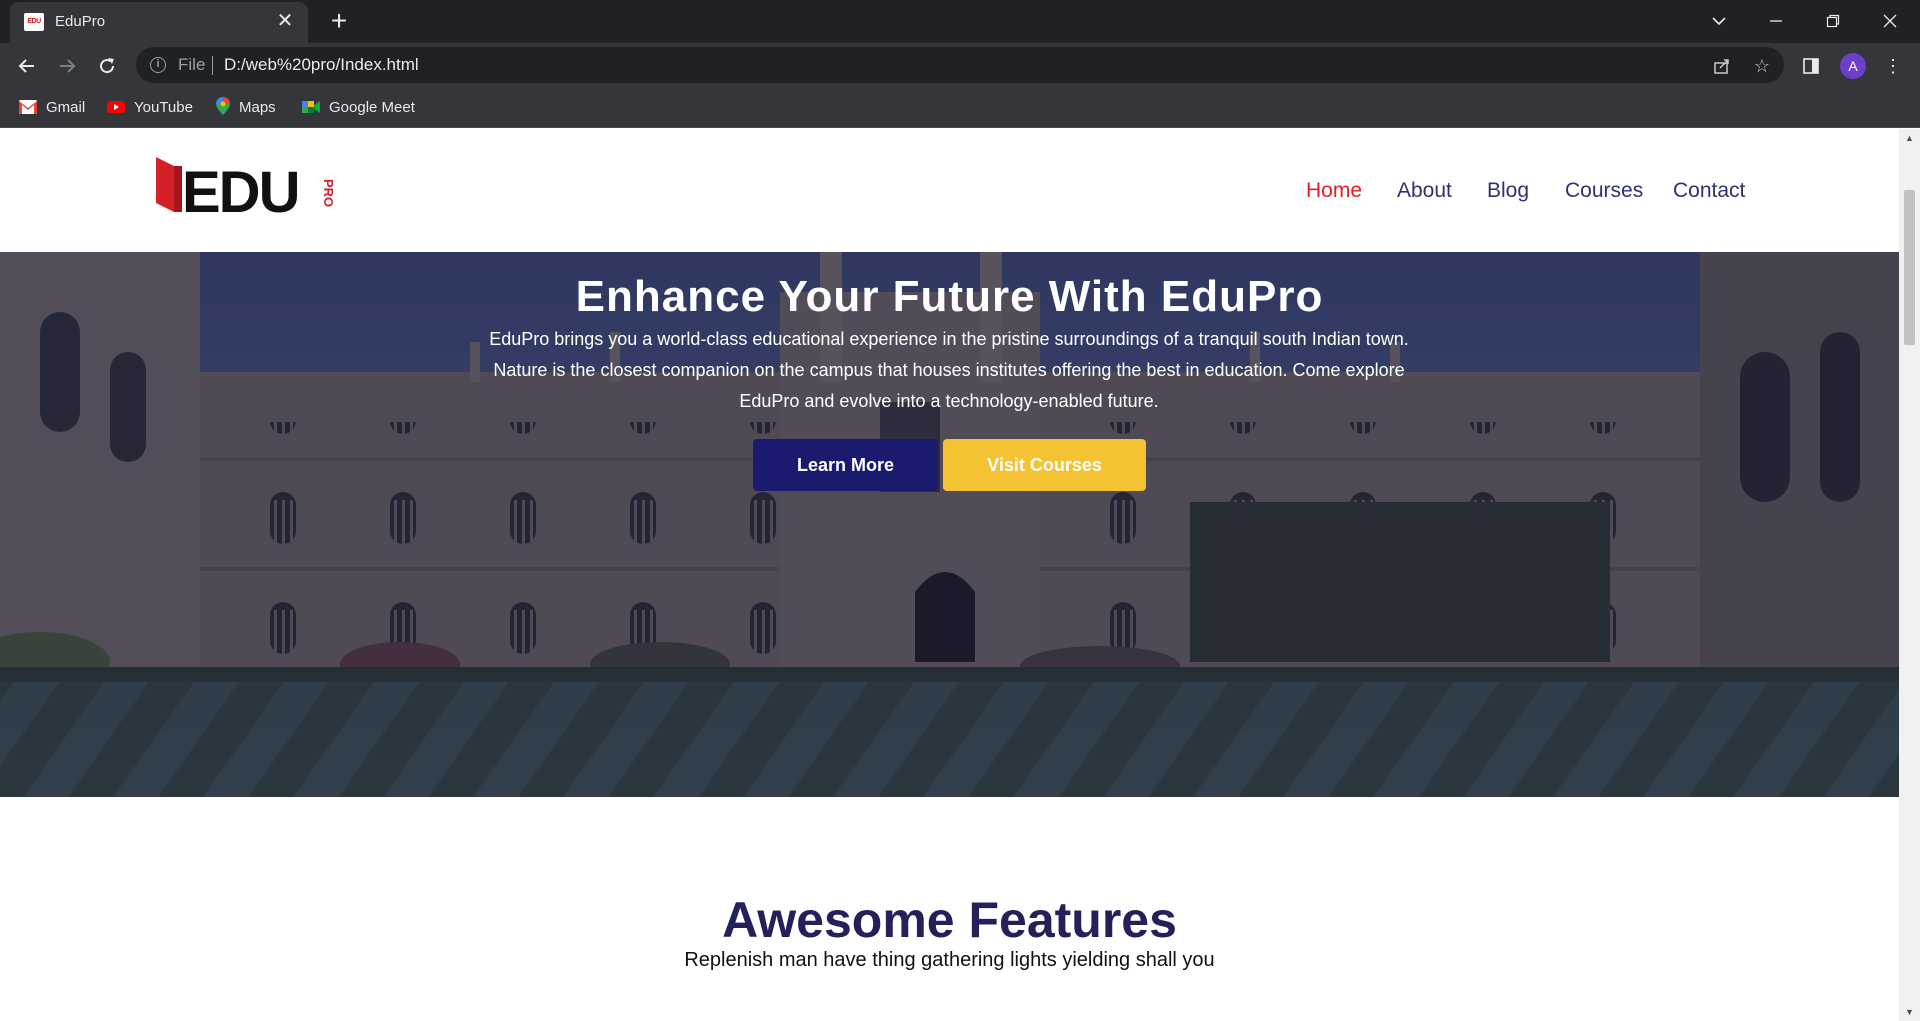 The width and height of the screenshot is (1920, 1021). What do you see at coordinates (1604, 191) in the screenshot?
I see `nav-courses: Courses` at bounding box center [1604, 191].